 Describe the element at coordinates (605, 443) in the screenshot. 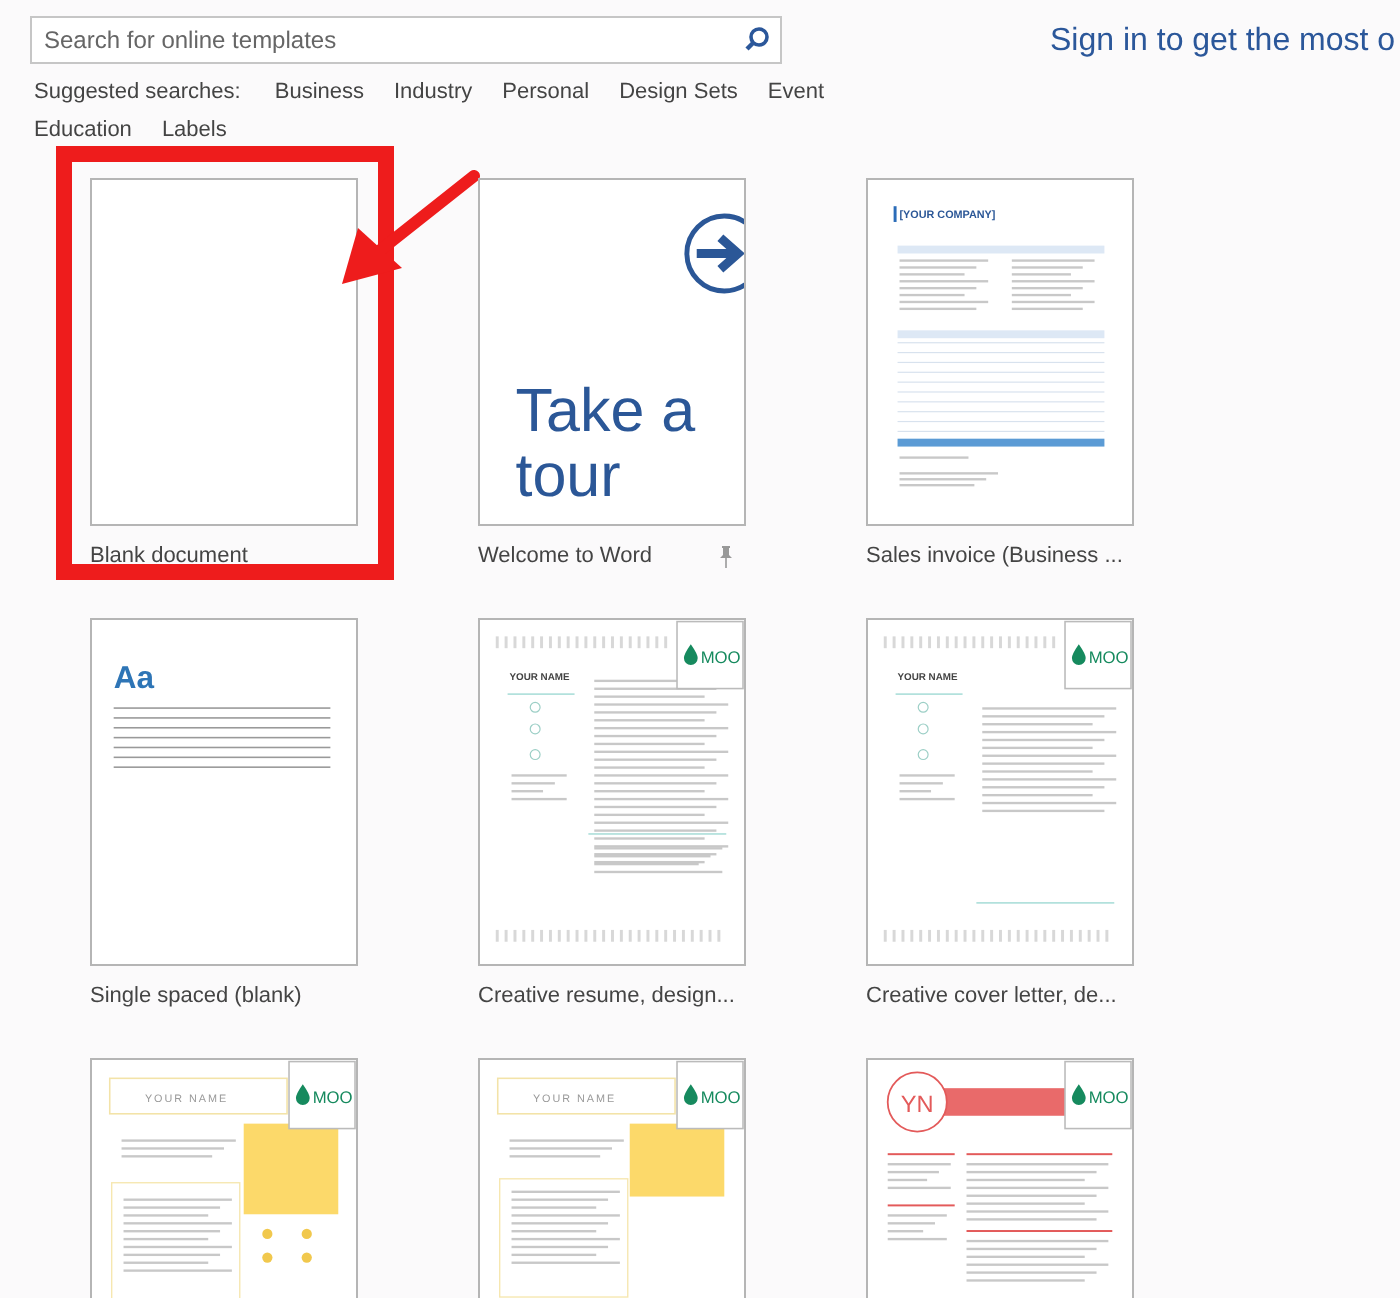

I see `thumbnail-heading: Take a tour` at that location.